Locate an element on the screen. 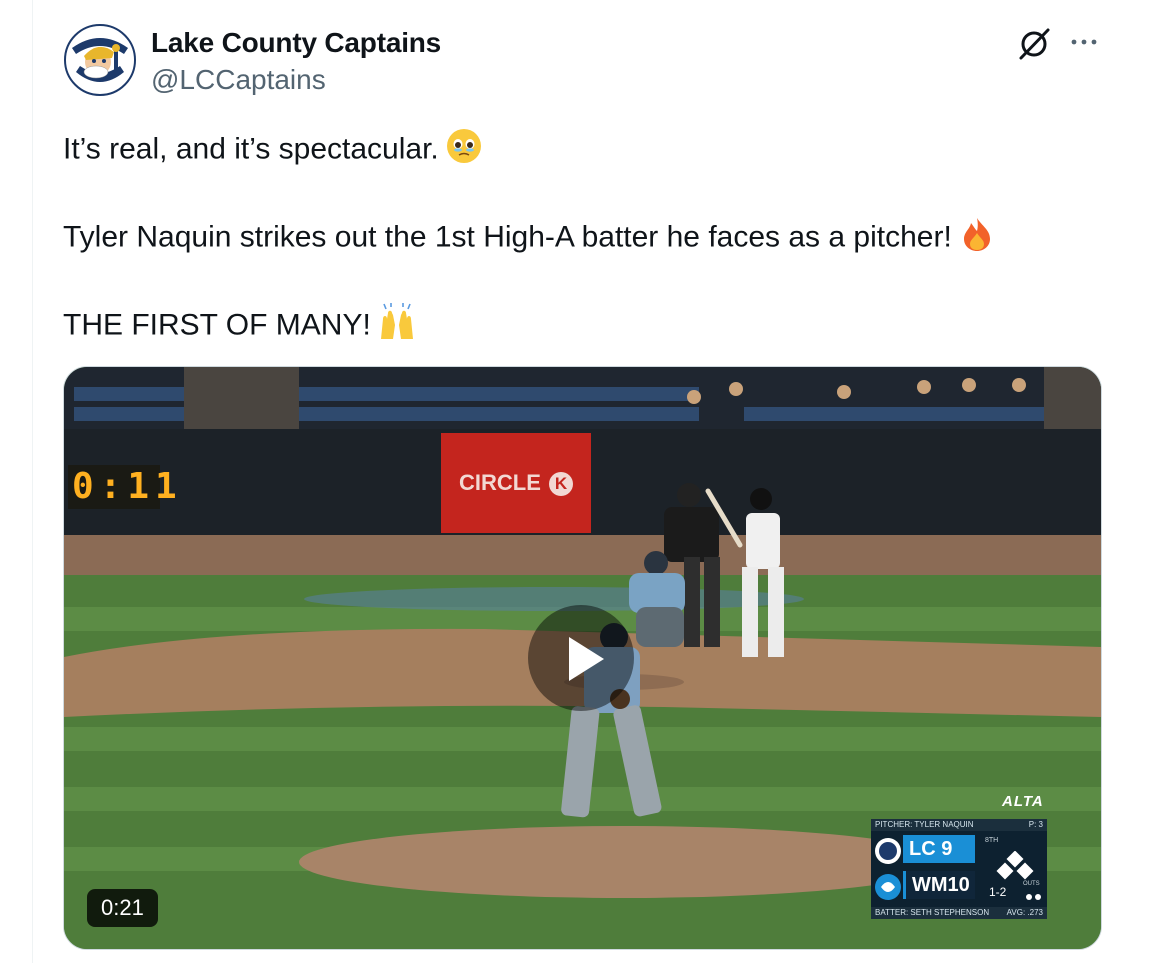 This screenshot has height=963, width=1156. team-wm-score: WM10 is located at coordinates (939, 885).